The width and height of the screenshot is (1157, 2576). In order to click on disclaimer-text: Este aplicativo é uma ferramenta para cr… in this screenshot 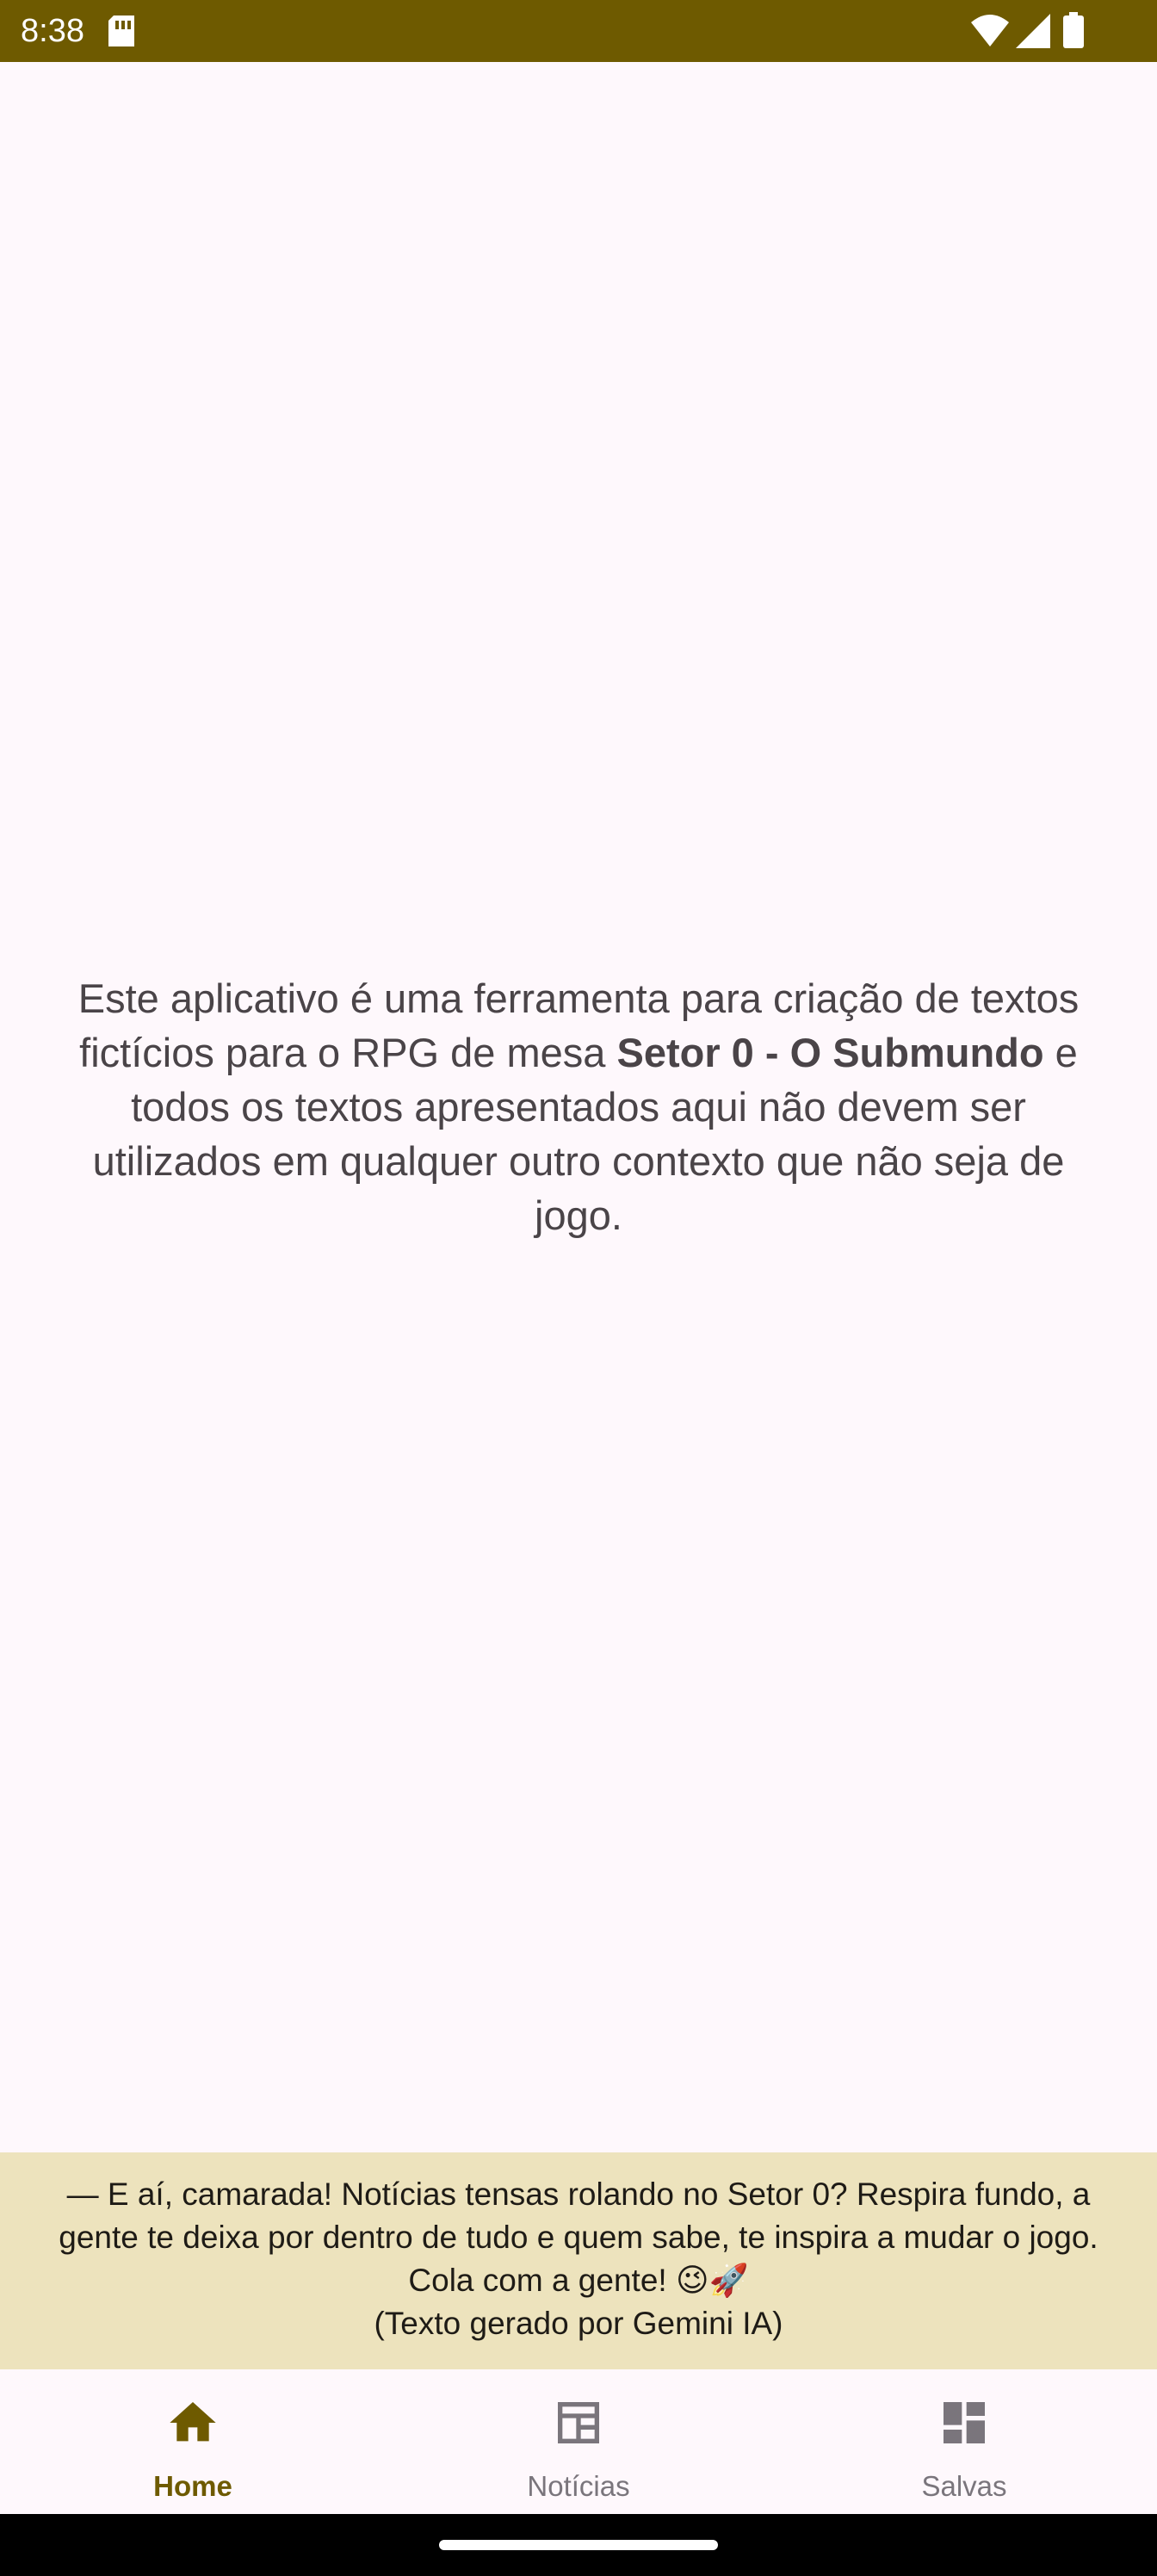, I will do `click(579, 1106)`.